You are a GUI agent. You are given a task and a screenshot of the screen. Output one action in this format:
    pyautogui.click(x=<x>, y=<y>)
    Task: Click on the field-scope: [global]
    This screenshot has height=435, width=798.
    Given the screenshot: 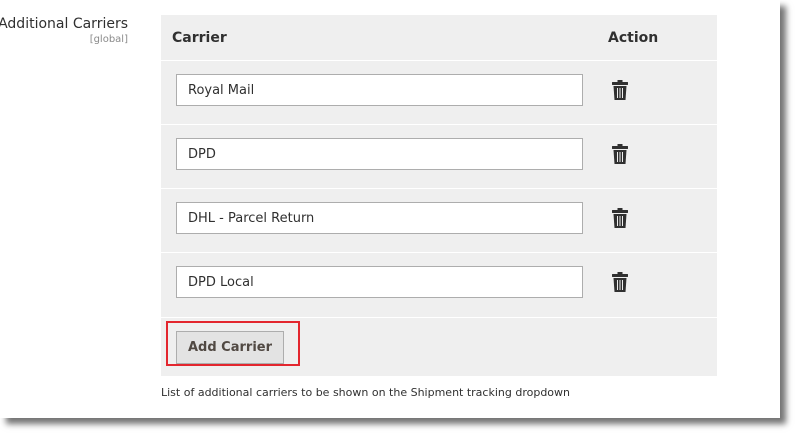 What is the action you would take?
    pyautogui.click(x=108, y=39)
    